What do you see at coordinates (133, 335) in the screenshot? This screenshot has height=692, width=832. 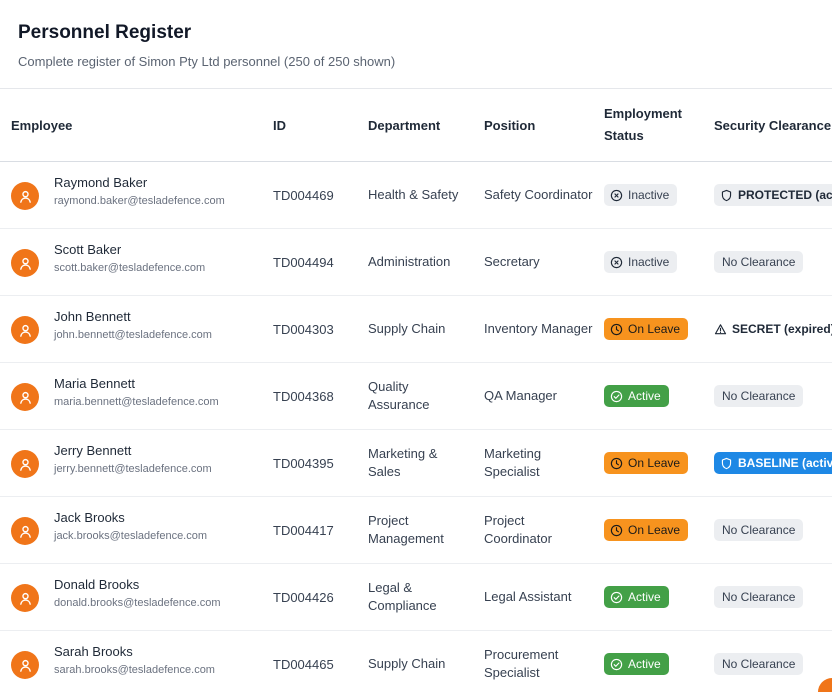 I see `employee-email: john.bennett@tesladefence.com` at bounding box center [133, 335].